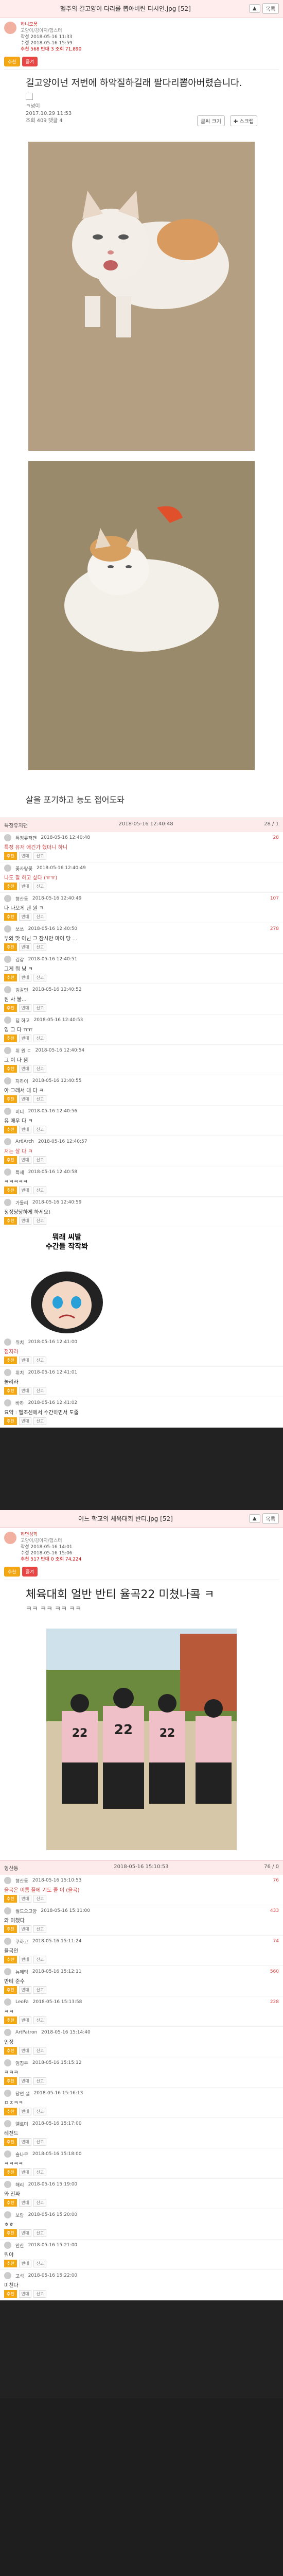 Image resolution: width=283 pixels, height=2576 pixels. What do you see at coordinates (211, 120) in the screenshot?
I see `font-size-button: 글씨 크기` at bounding box center [211, 120].